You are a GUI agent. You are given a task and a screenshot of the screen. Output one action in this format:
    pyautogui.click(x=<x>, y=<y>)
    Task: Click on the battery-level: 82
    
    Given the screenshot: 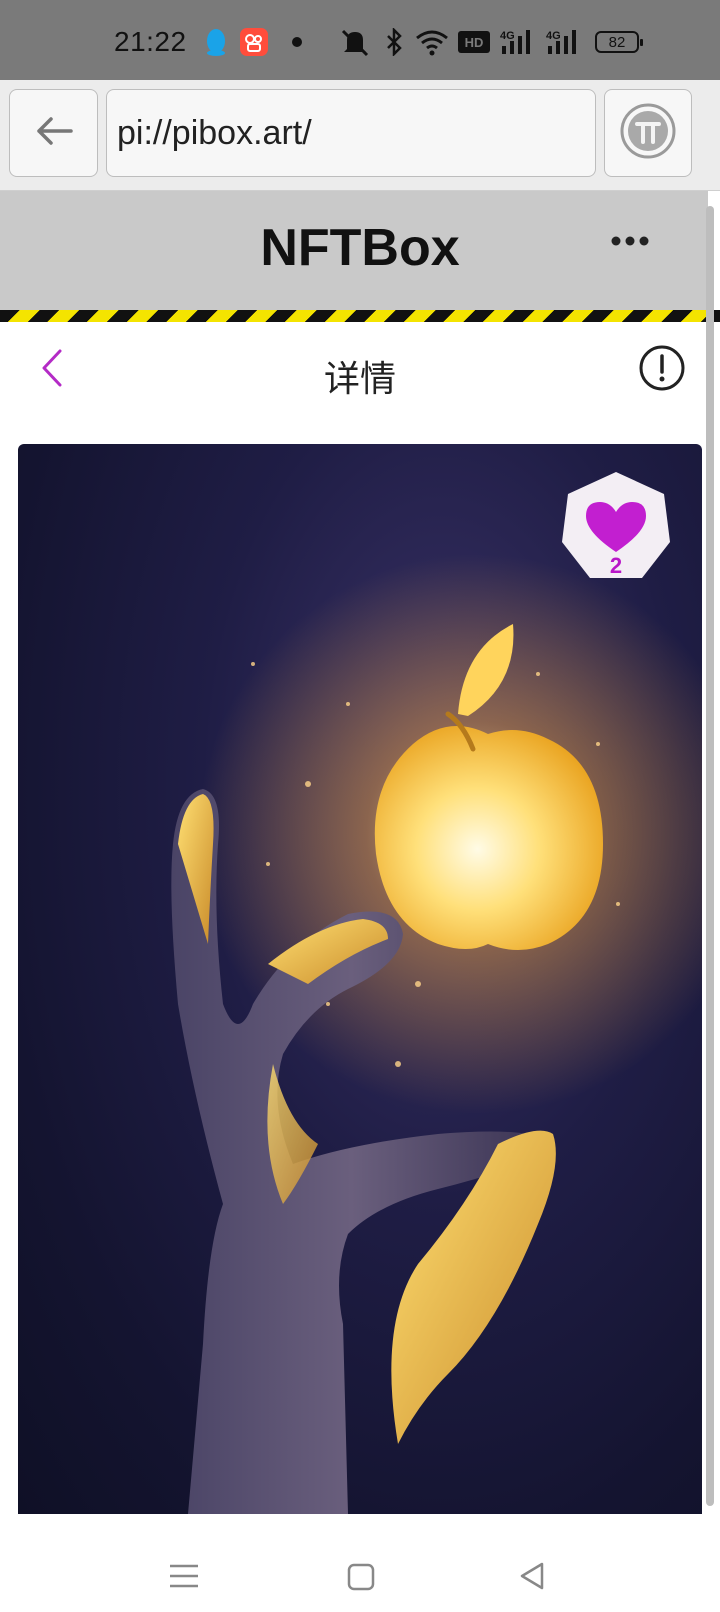 What is the action you would take?
    pyautogui.click(x=617, y=42)
    